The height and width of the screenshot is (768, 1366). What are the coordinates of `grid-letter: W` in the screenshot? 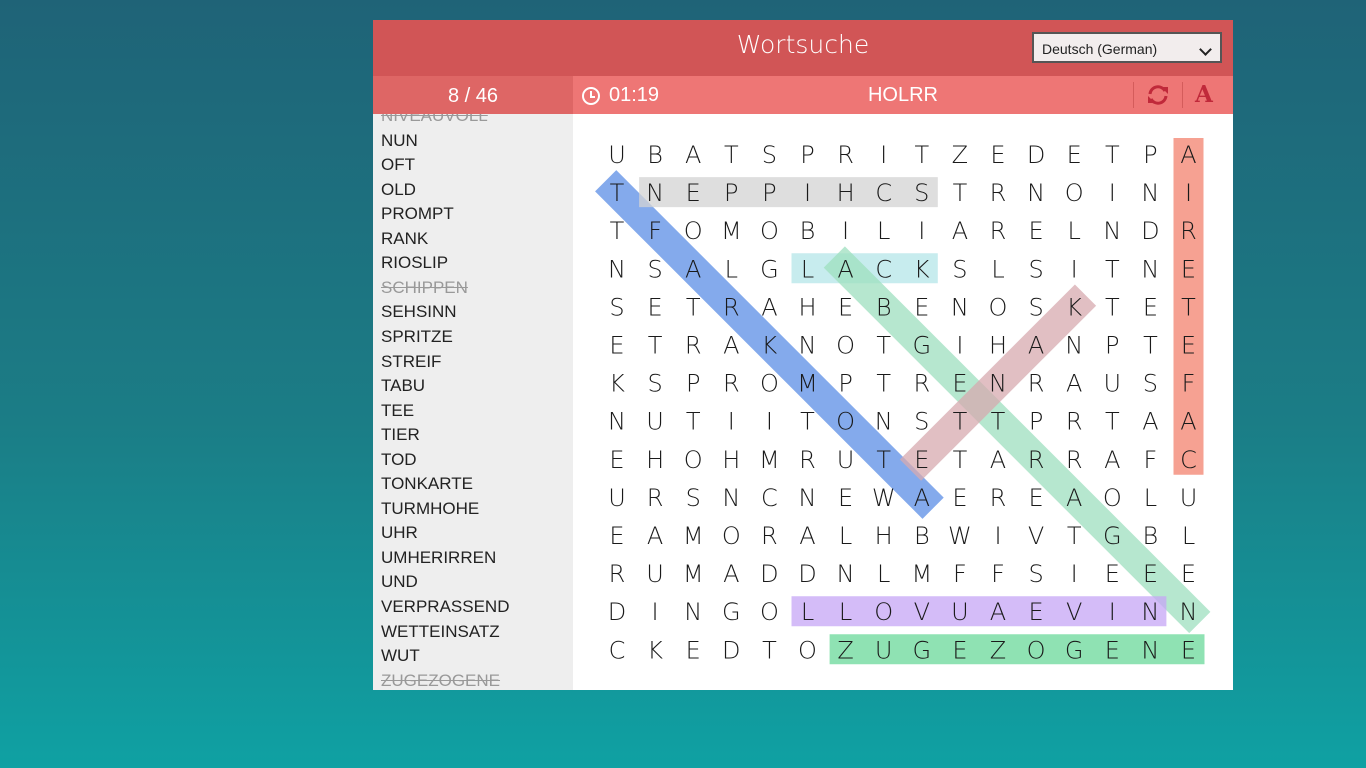 It's located at (960, 536).